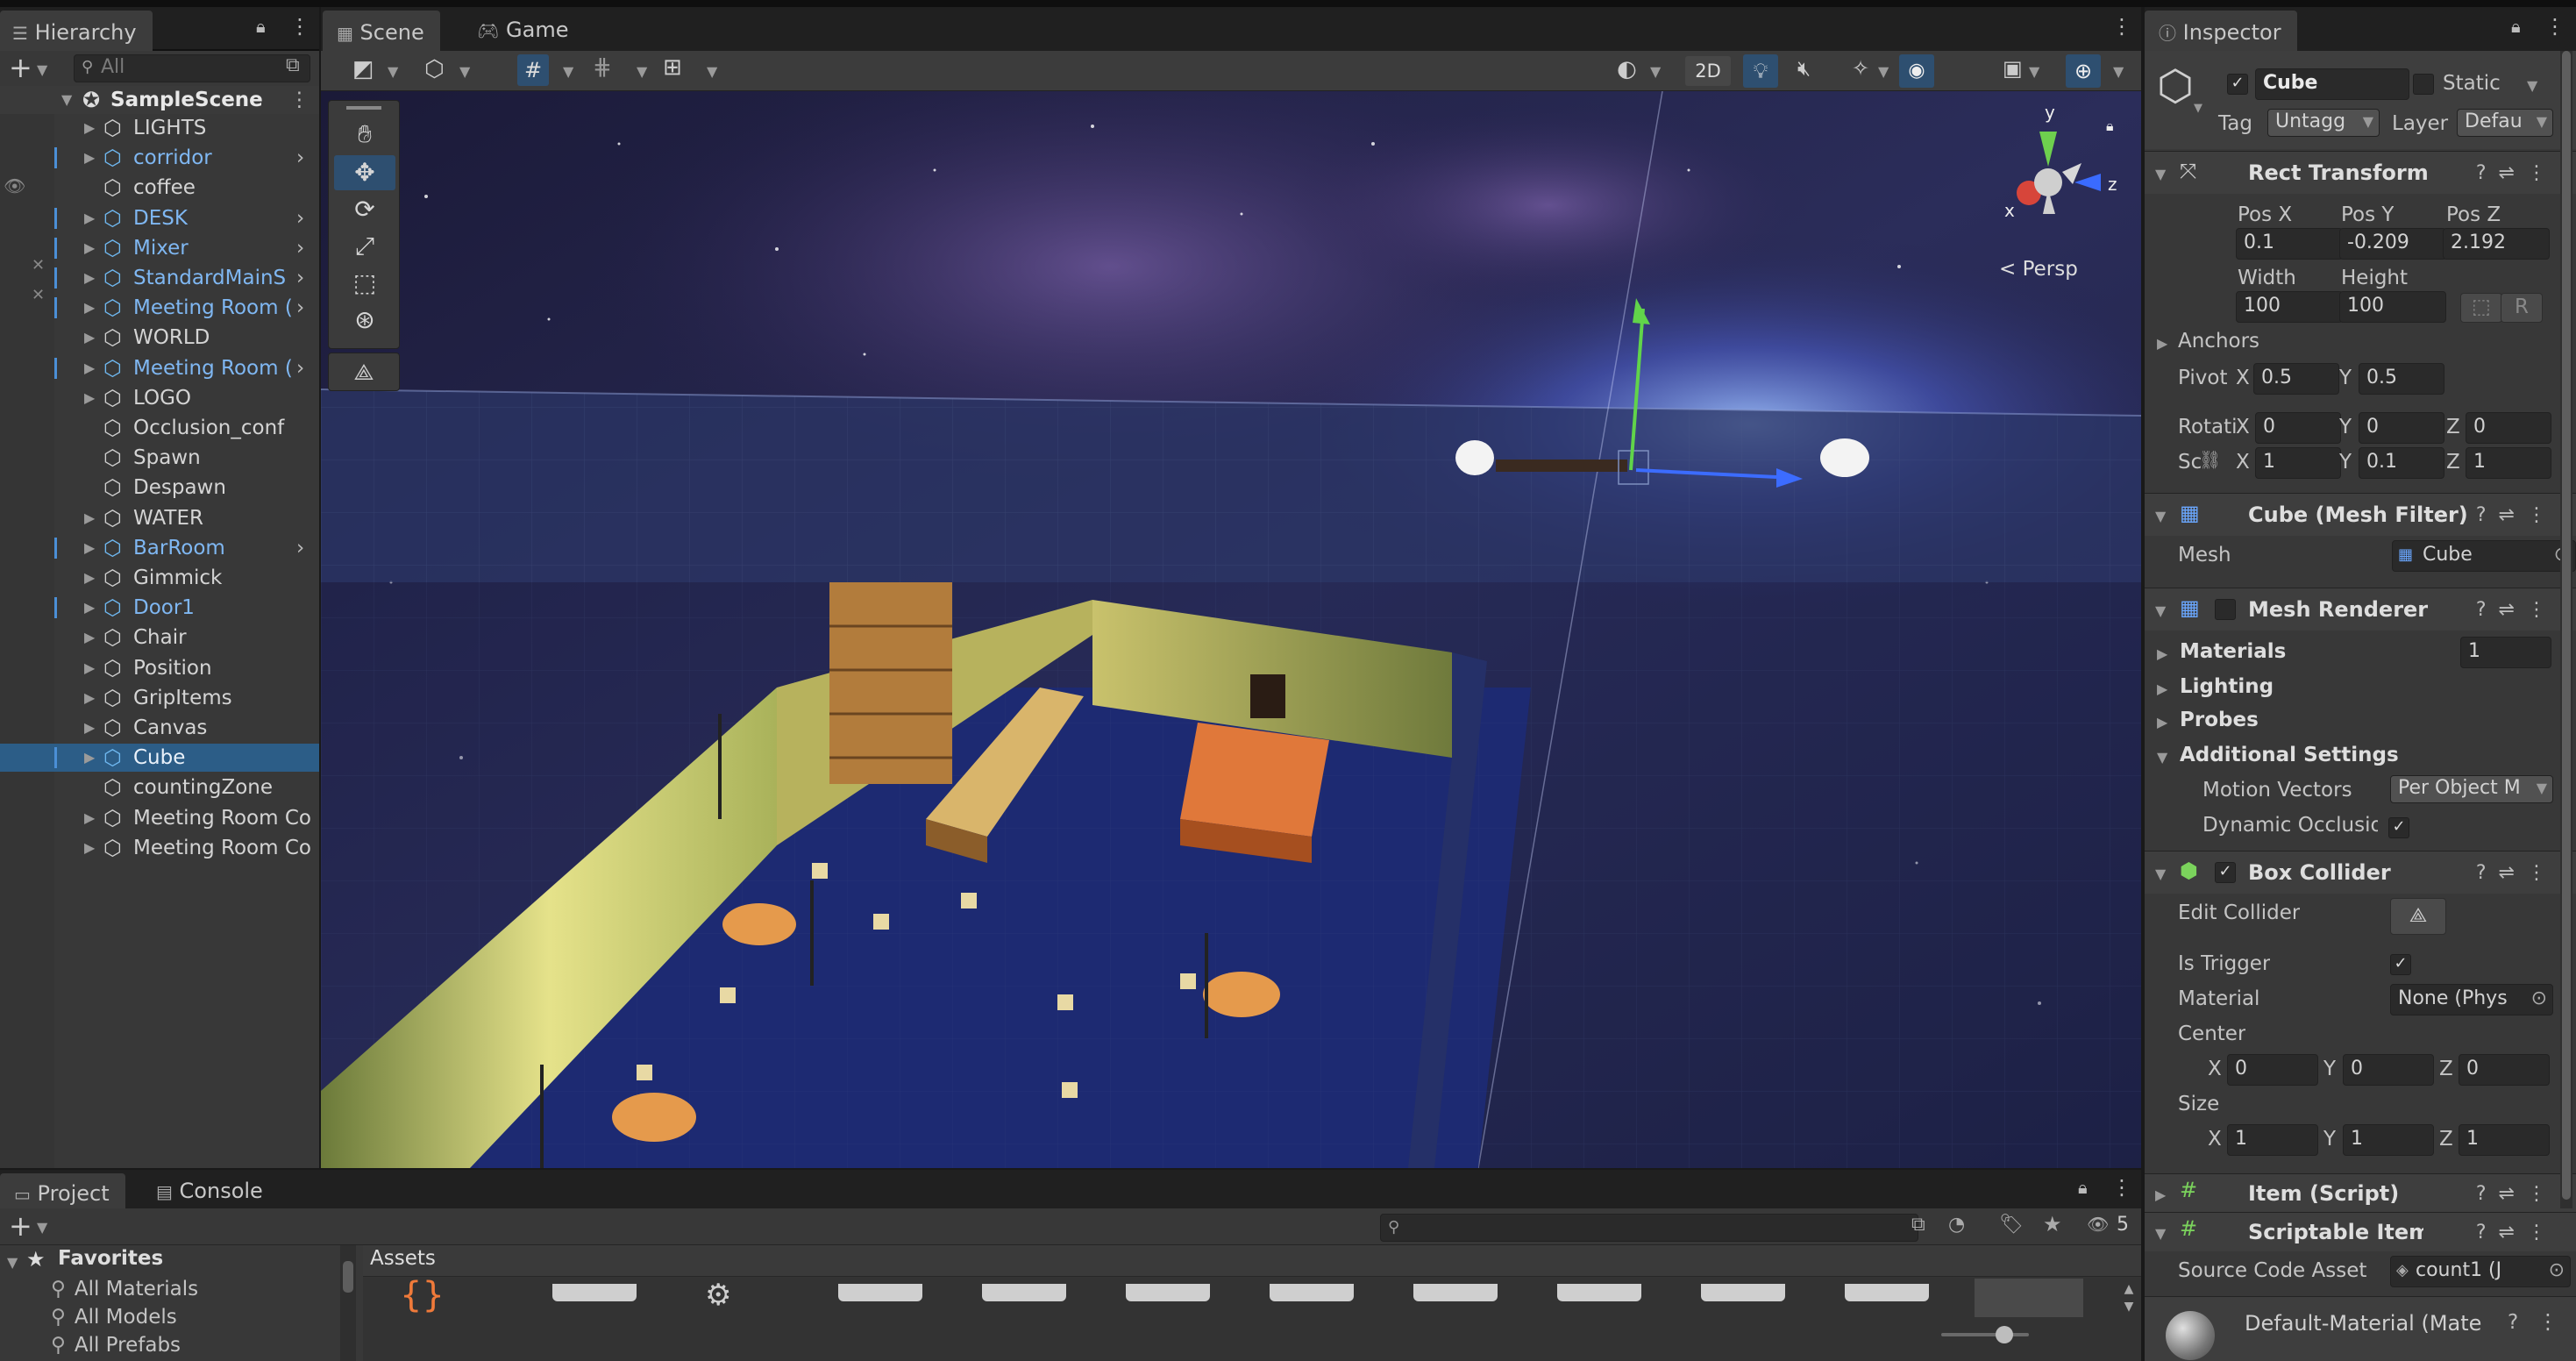  What do you see at coordinates (2289, 307) in the screenshot?
I see `width-field: 100` at bounding box center [2289, 307].